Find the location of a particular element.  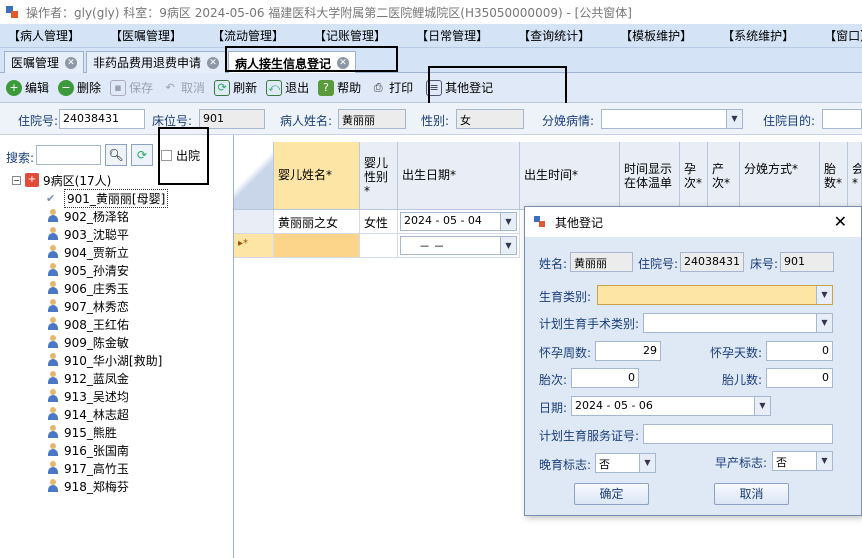

help-button: ? 帮助 is located at coordinates (339, 87).